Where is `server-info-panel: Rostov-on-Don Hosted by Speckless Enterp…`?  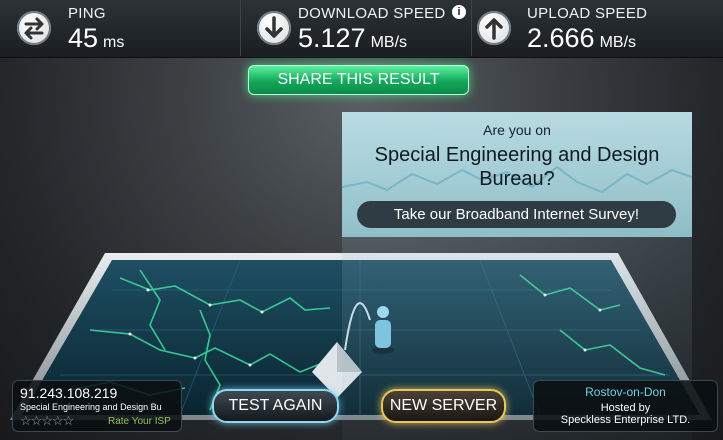 server-info-panel: Rostov-on-Don Hosted by Speckless Enterp… is located at coordinates (625, 406).